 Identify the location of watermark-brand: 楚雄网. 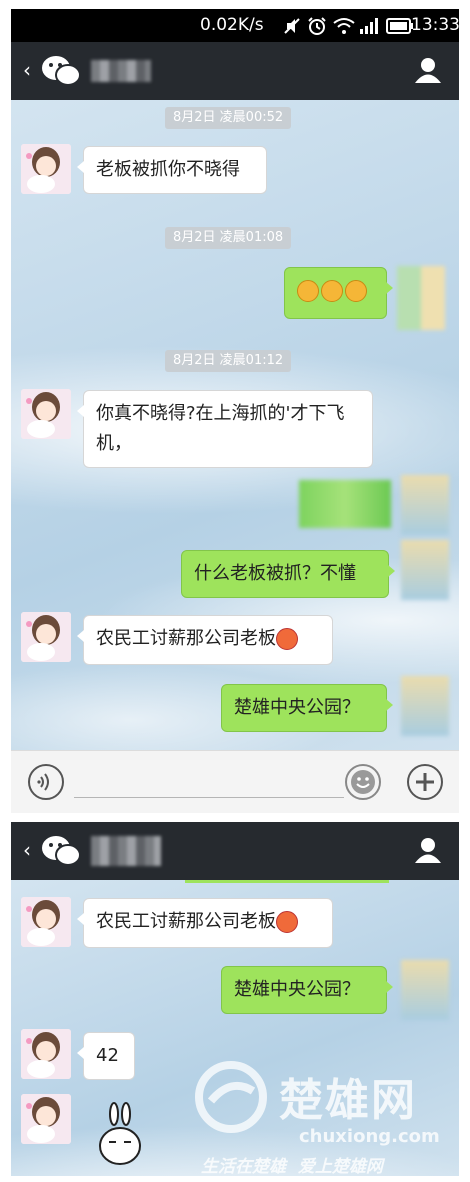
(348, 1100).